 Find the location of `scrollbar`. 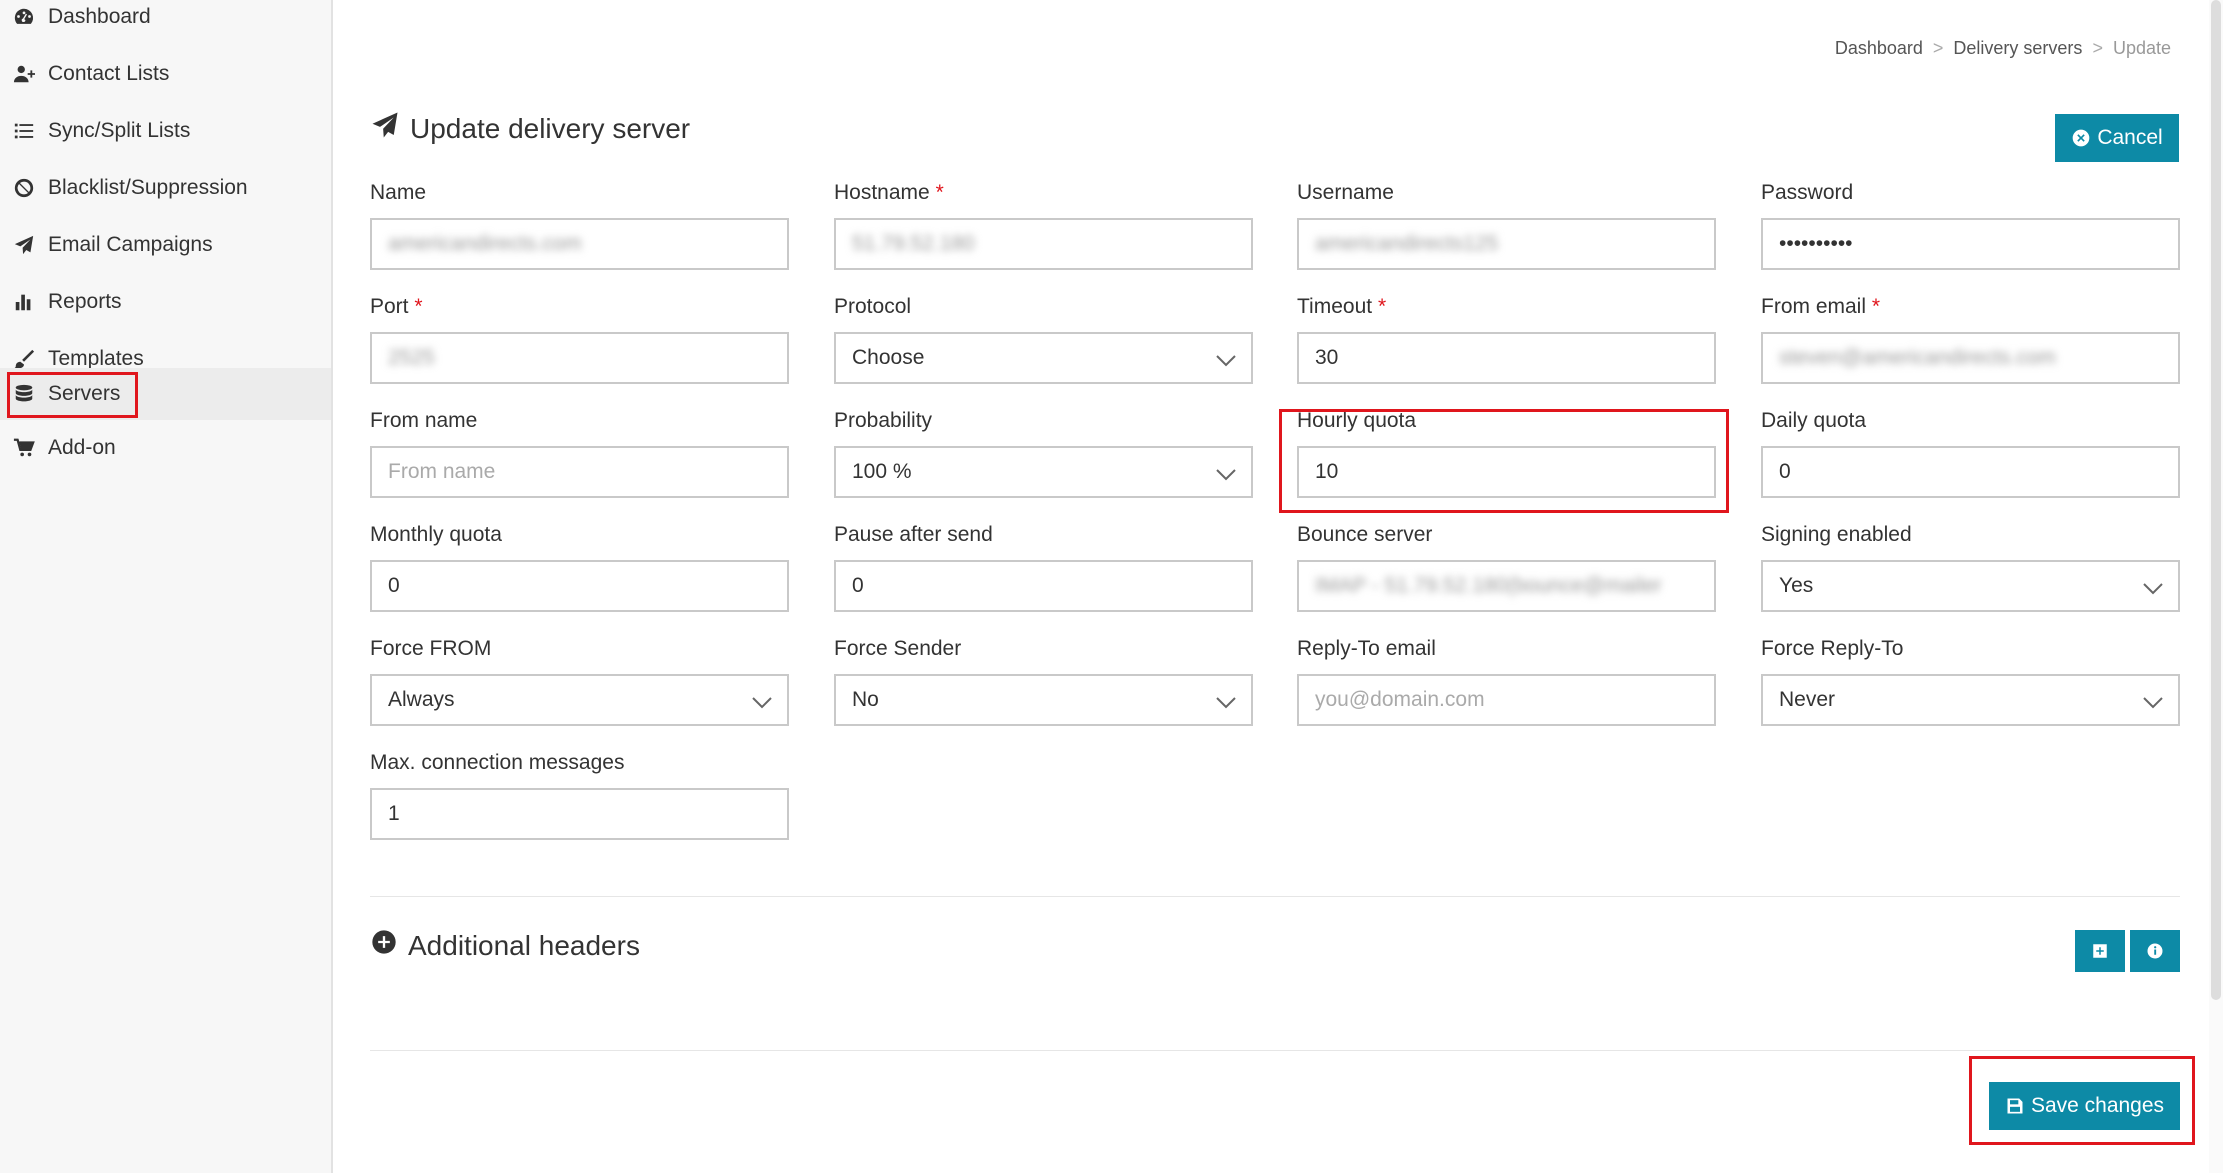

scrollbar is located at coordinates (2216, 586).